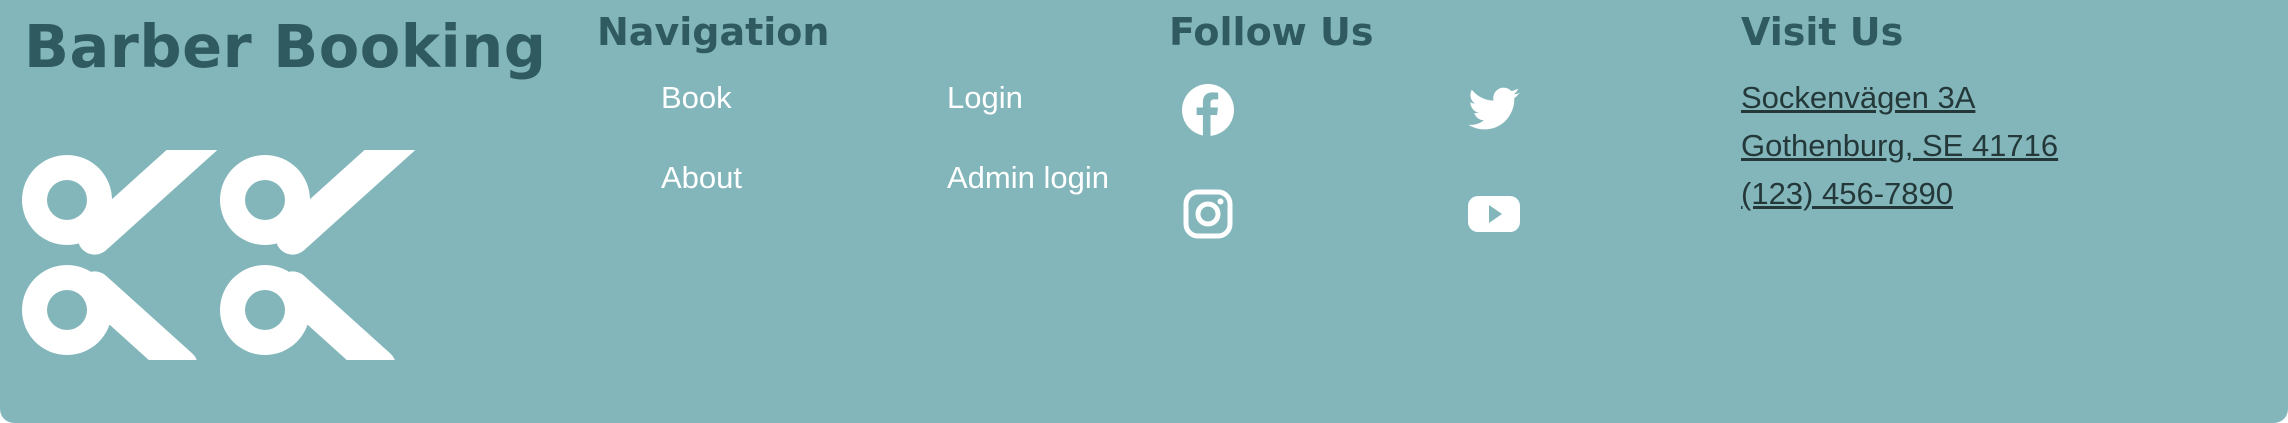 This screenshot has width=2288, height=423. What do you see at coordinates (285, 46) in the screenshot?
I see `brand-title: Barber Booking` at bounding box center [285, 46].